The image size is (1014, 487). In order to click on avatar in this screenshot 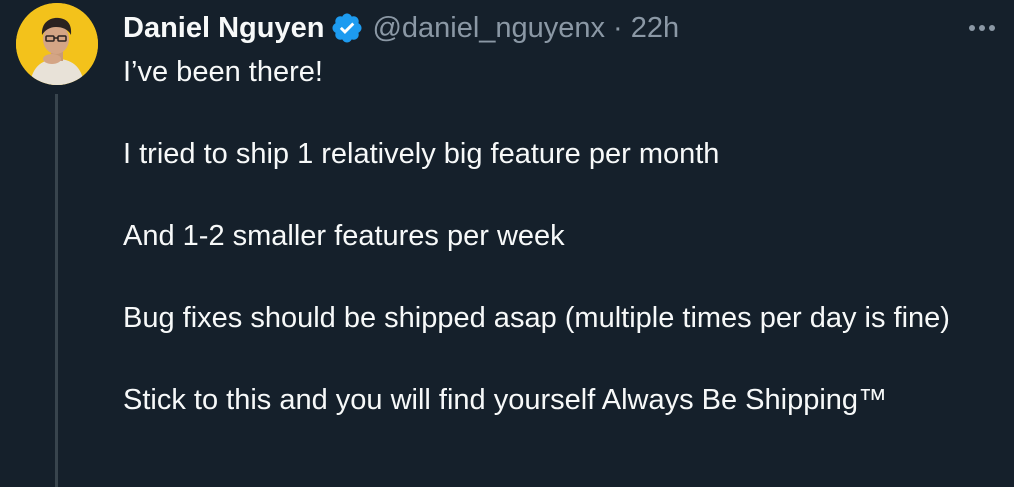, I will do `click(57, 44)`.